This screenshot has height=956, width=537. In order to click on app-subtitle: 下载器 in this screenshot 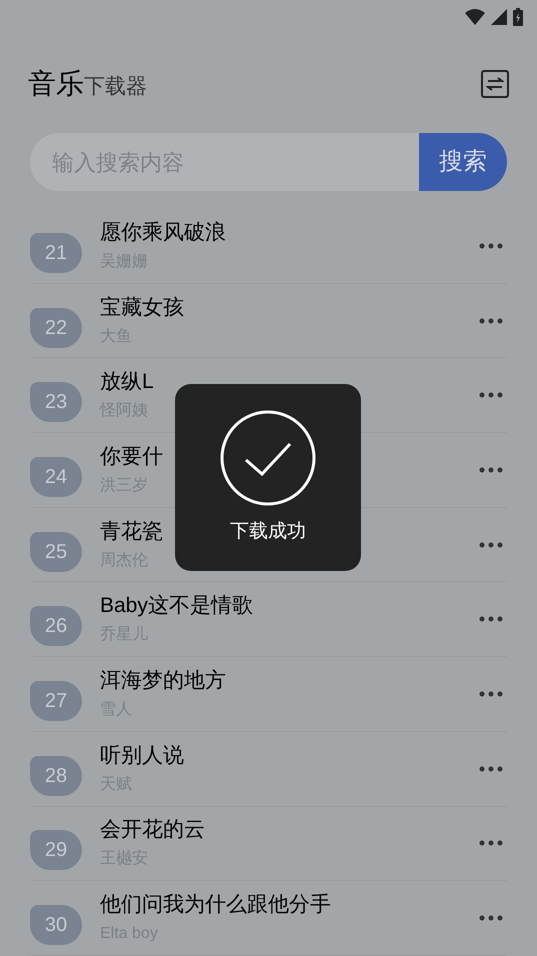, I will do `click(115, 87)`.